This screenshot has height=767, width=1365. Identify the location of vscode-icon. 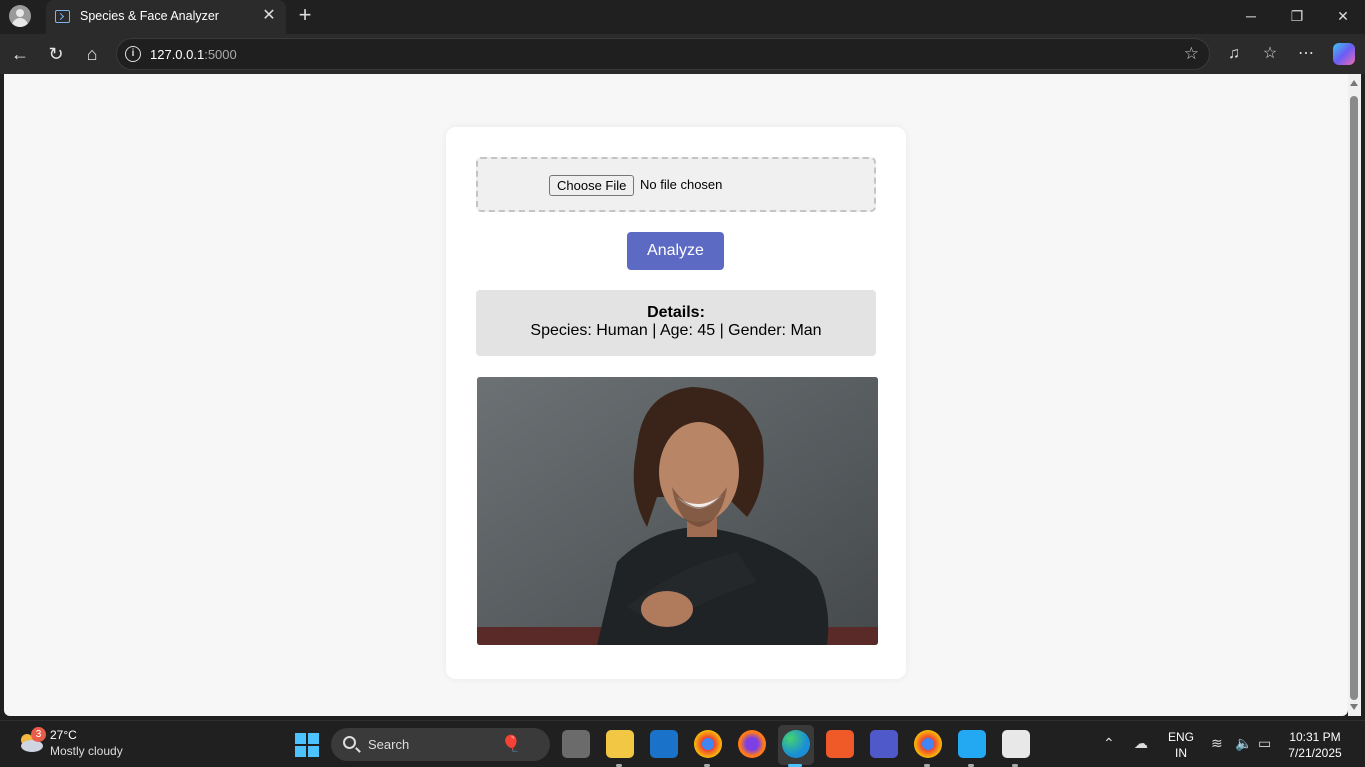
(972, 744).